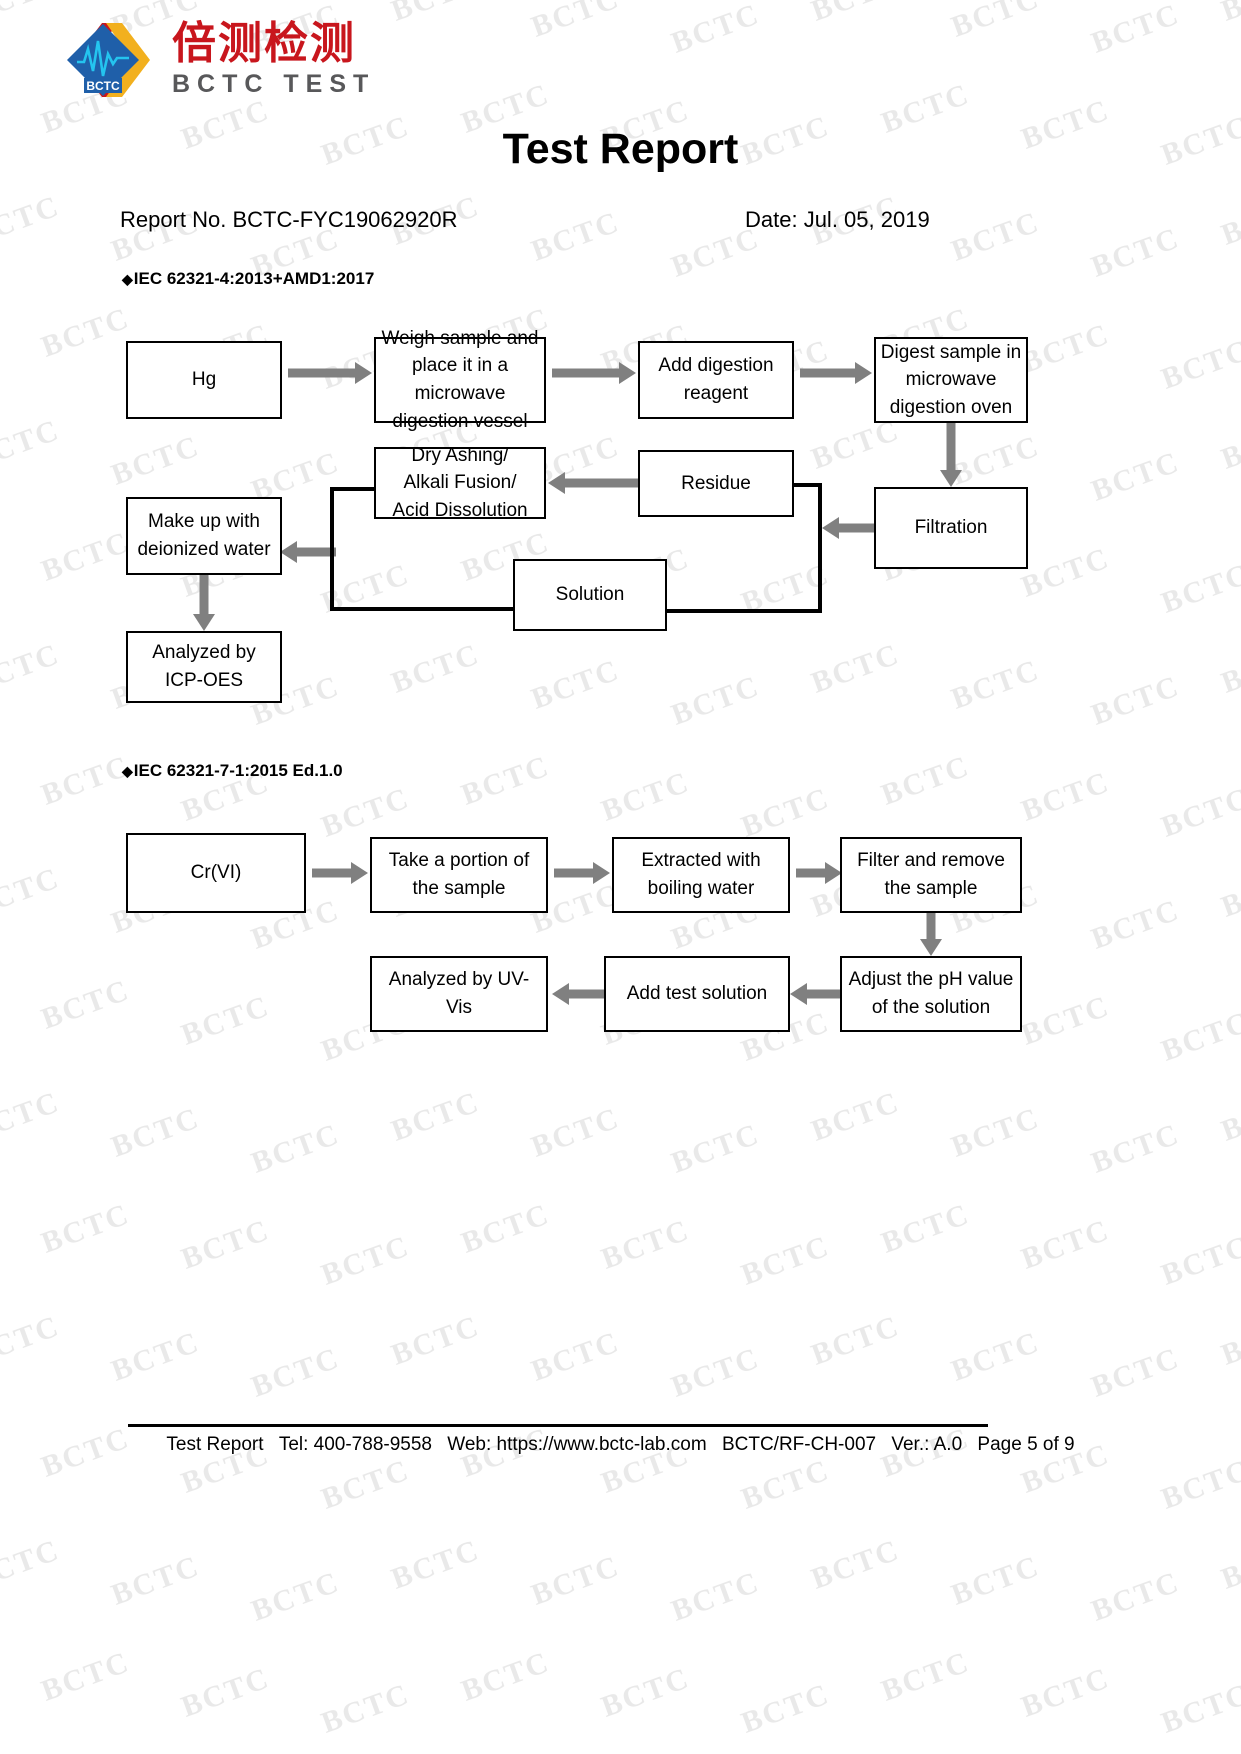  What do you see at coordinates (308, 552) in the screenshot?
I see `arrow-to-make-up` at bounding box center [308, 552].